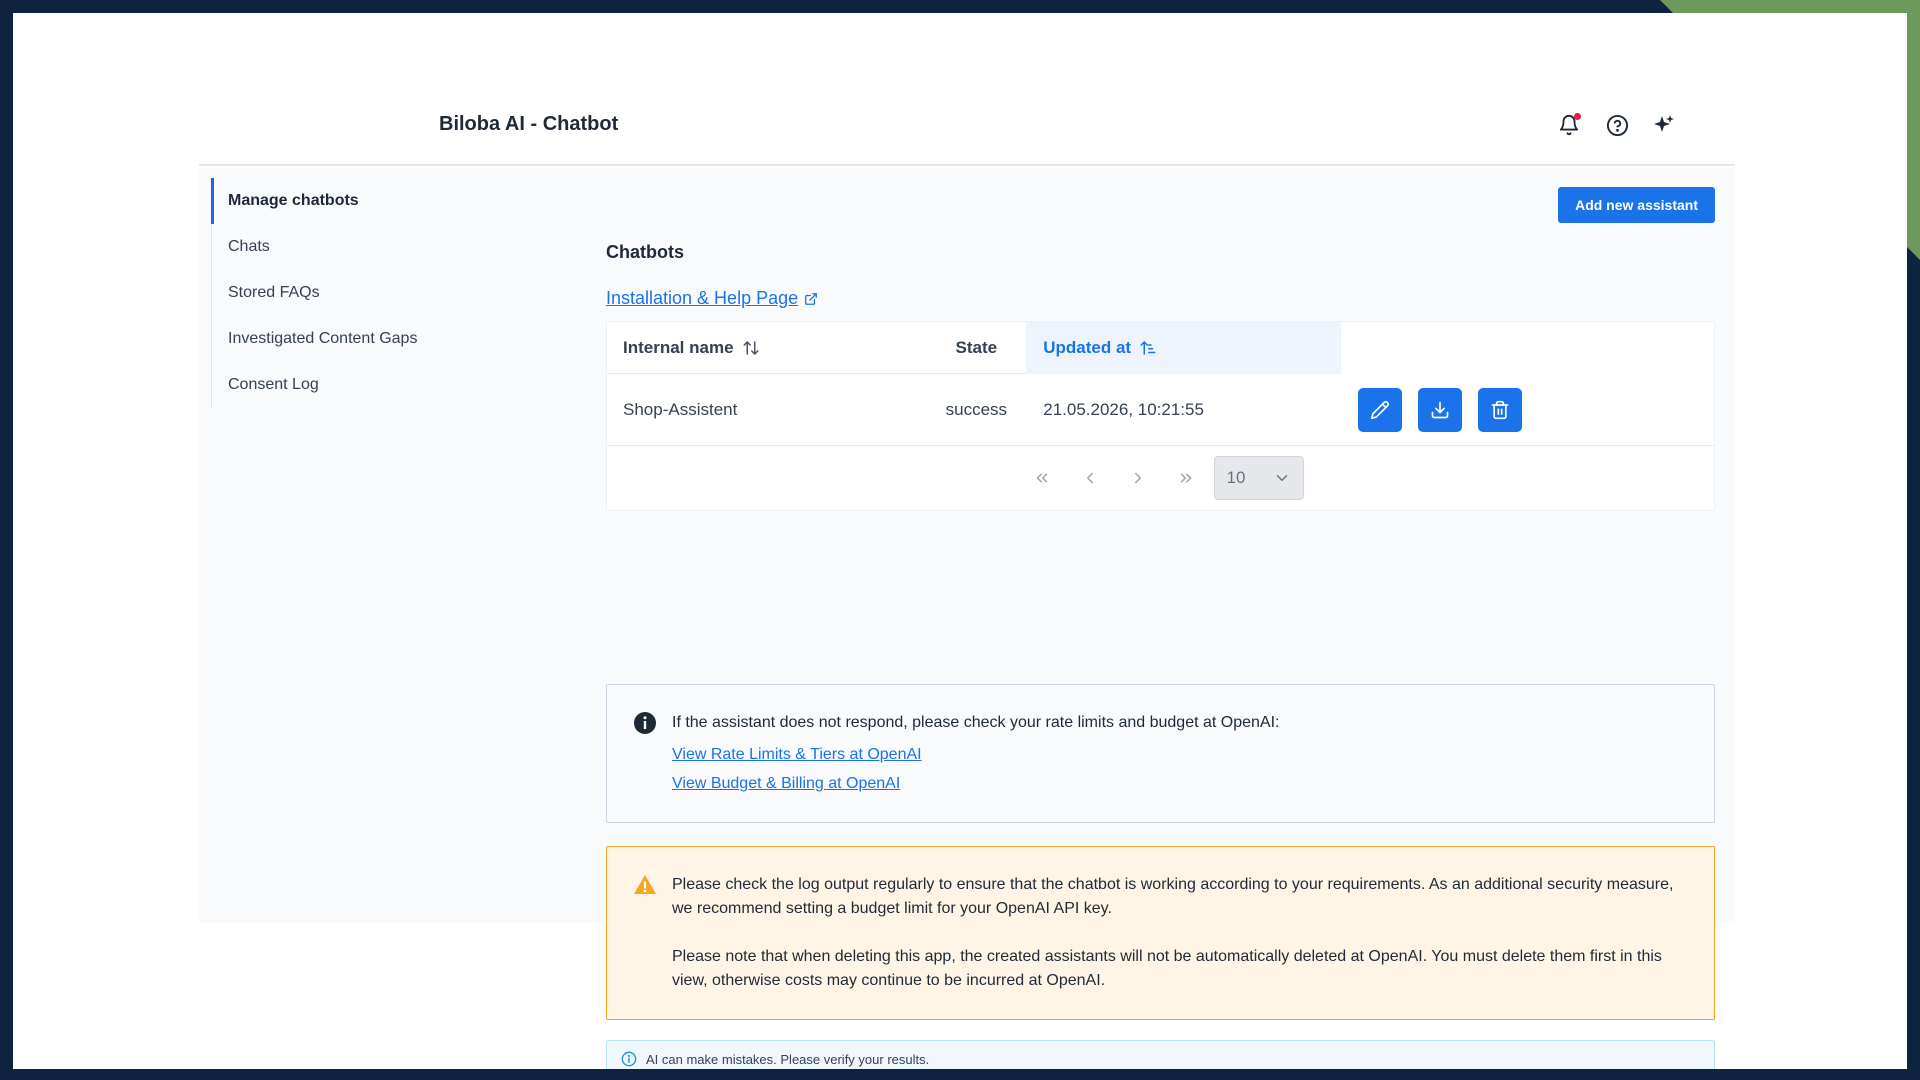 This screenshot has width=1920, height=1080. I want to click on edit-button, so click(1379, 409).